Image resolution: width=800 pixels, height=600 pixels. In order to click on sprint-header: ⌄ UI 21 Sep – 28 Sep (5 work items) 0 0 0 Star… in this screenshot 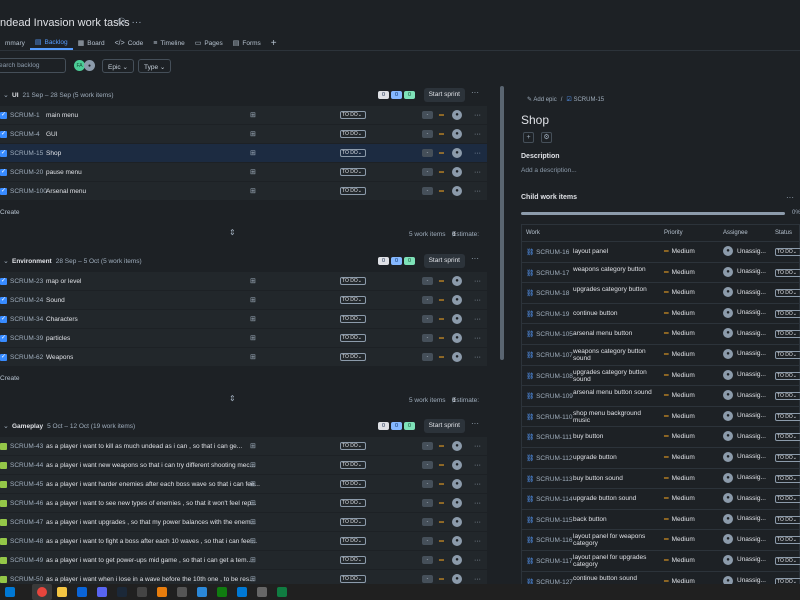, I will do `click(243, 95)`.